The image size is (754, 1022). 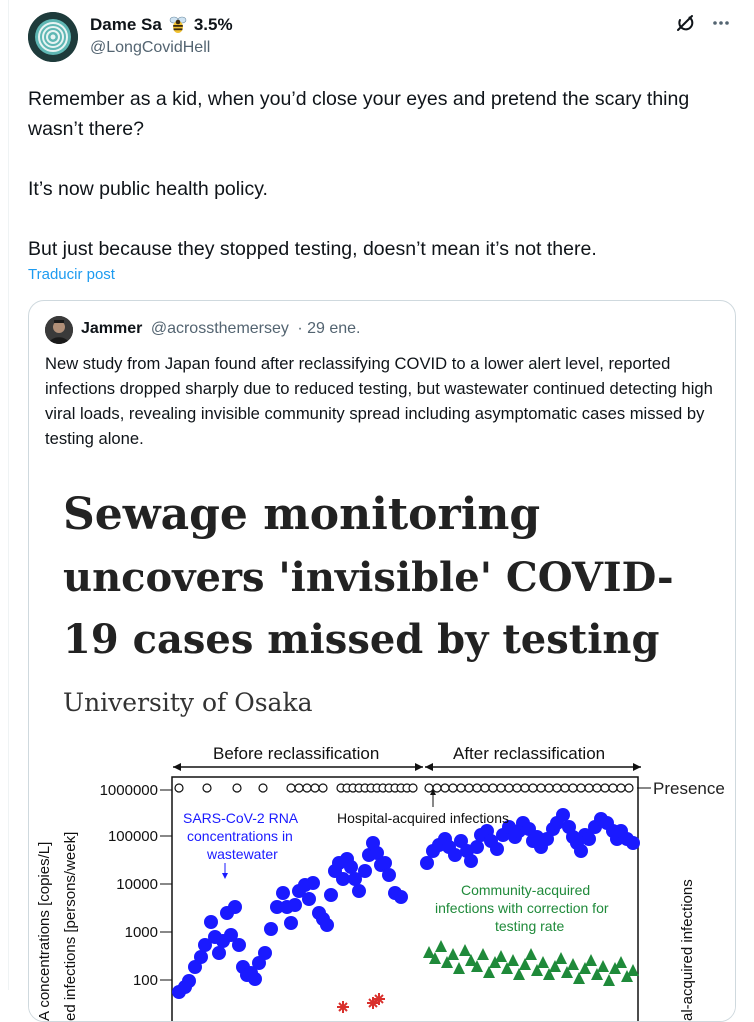 I want to click on series-label-line: concentrations in, so click(x=240, y=836).